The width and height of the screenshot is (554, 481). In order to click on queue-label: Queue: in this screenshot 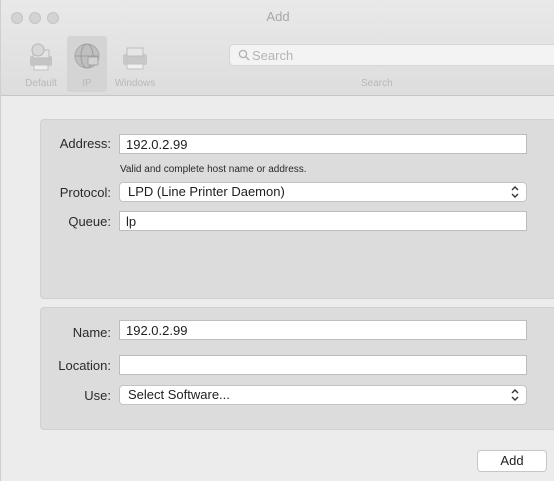, I will do `click(89, 221)`.